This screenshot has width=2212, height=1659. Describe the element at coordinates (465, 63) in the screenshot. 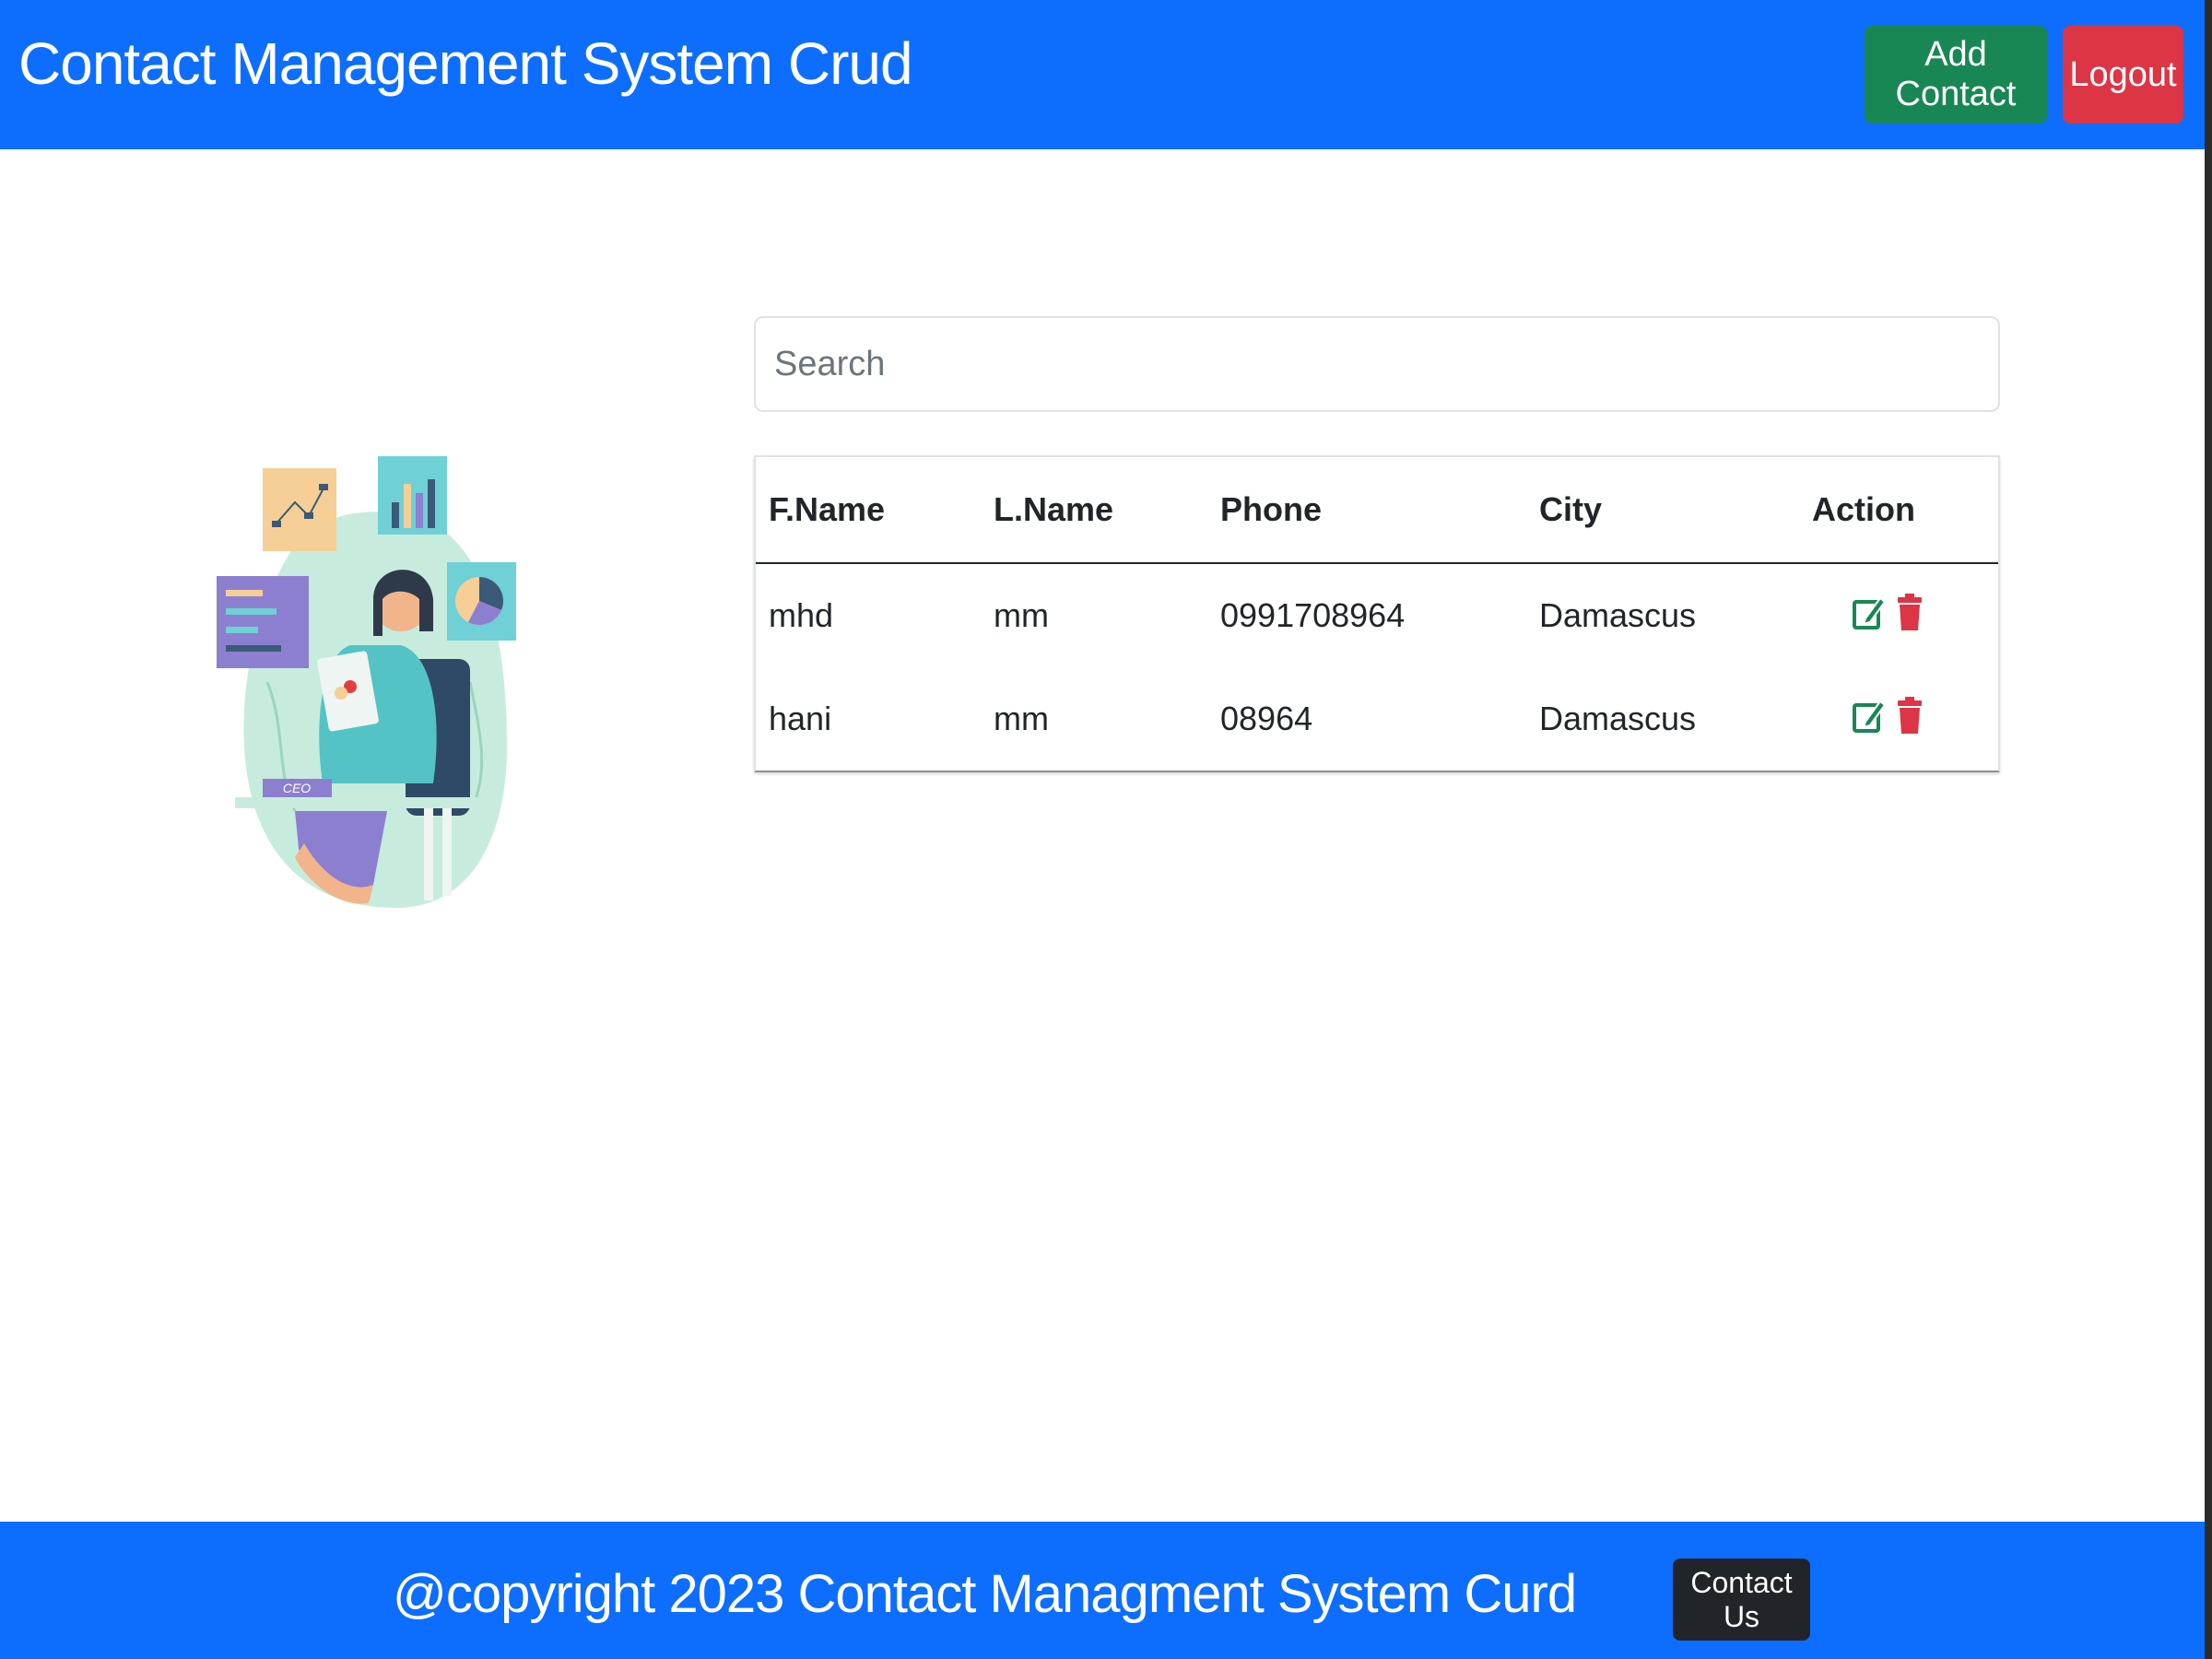

I see `navbar-brand: Contact Management System Crud` at that location.